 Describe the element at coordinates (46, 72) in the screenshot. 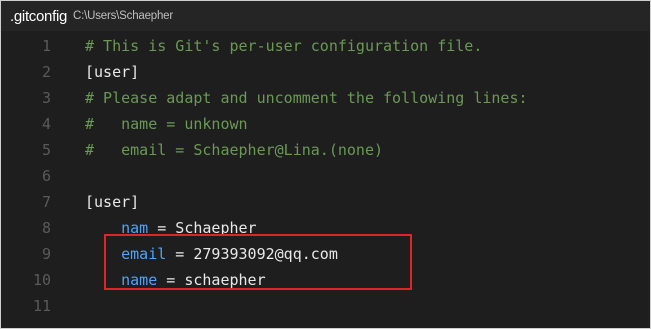

I see `line-number: 2` at that location.